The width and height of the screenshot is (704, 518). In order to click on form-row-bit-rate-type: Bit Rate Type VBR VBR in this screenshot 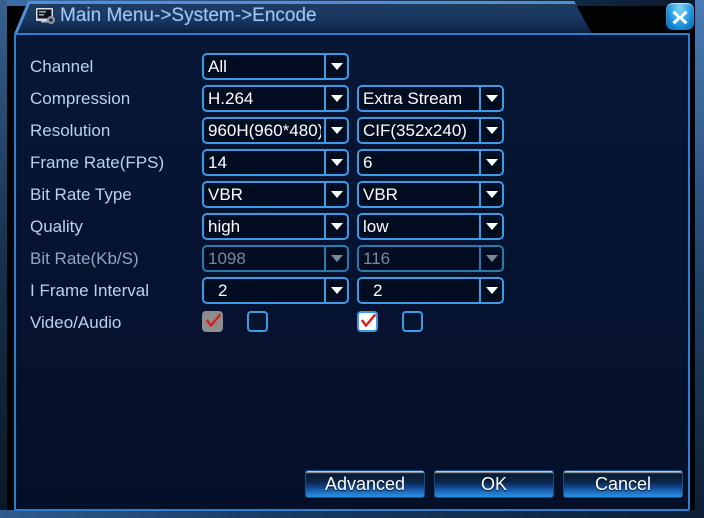, I will do `click(354, 196)`.